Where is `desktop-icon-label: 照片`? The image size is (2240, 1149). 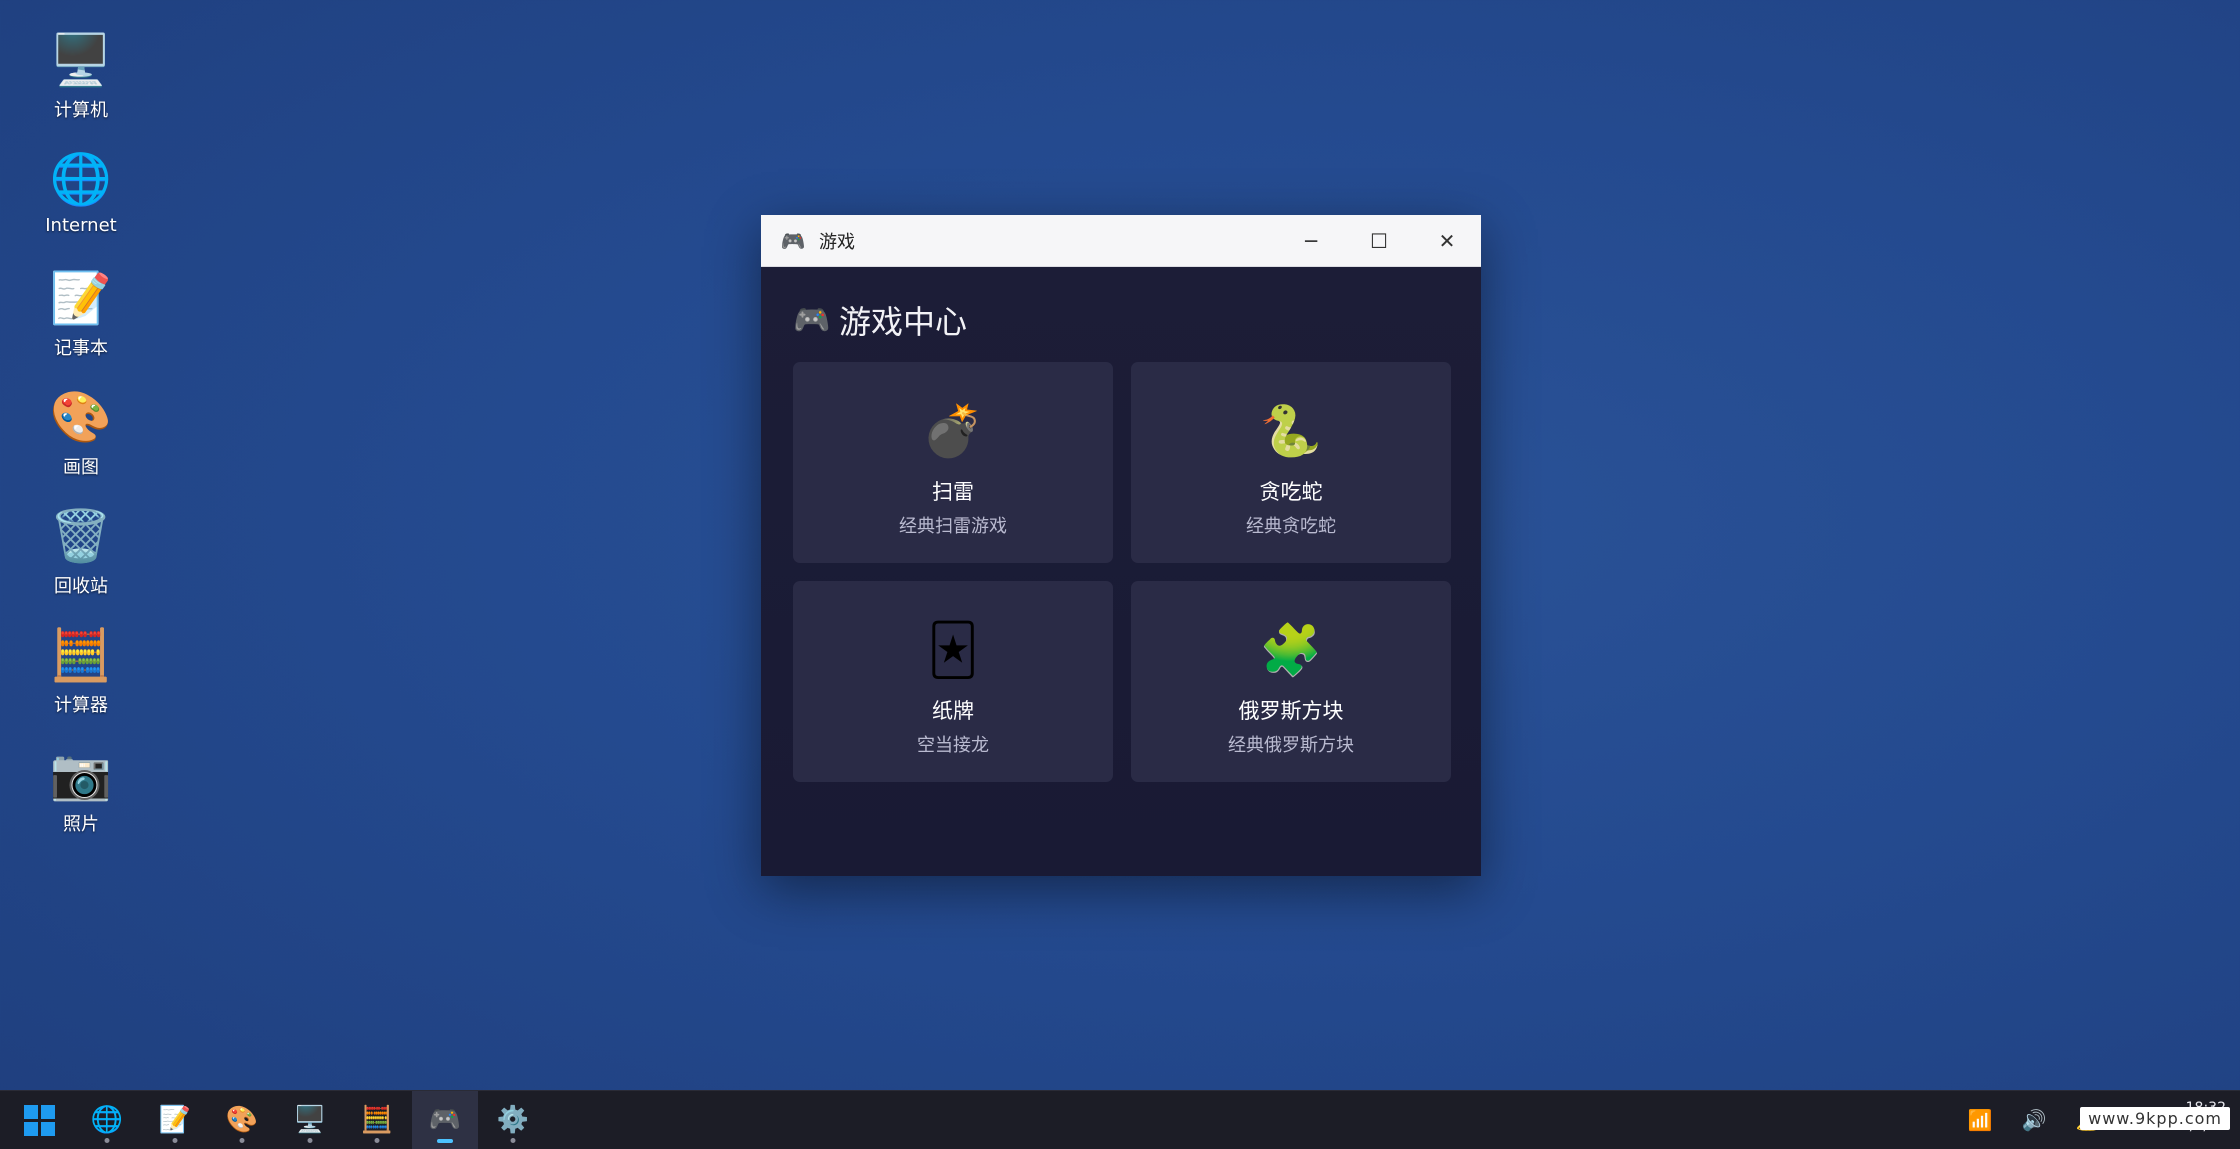
desktop-icon-label: 照片 is located at coordinates (81, 824).